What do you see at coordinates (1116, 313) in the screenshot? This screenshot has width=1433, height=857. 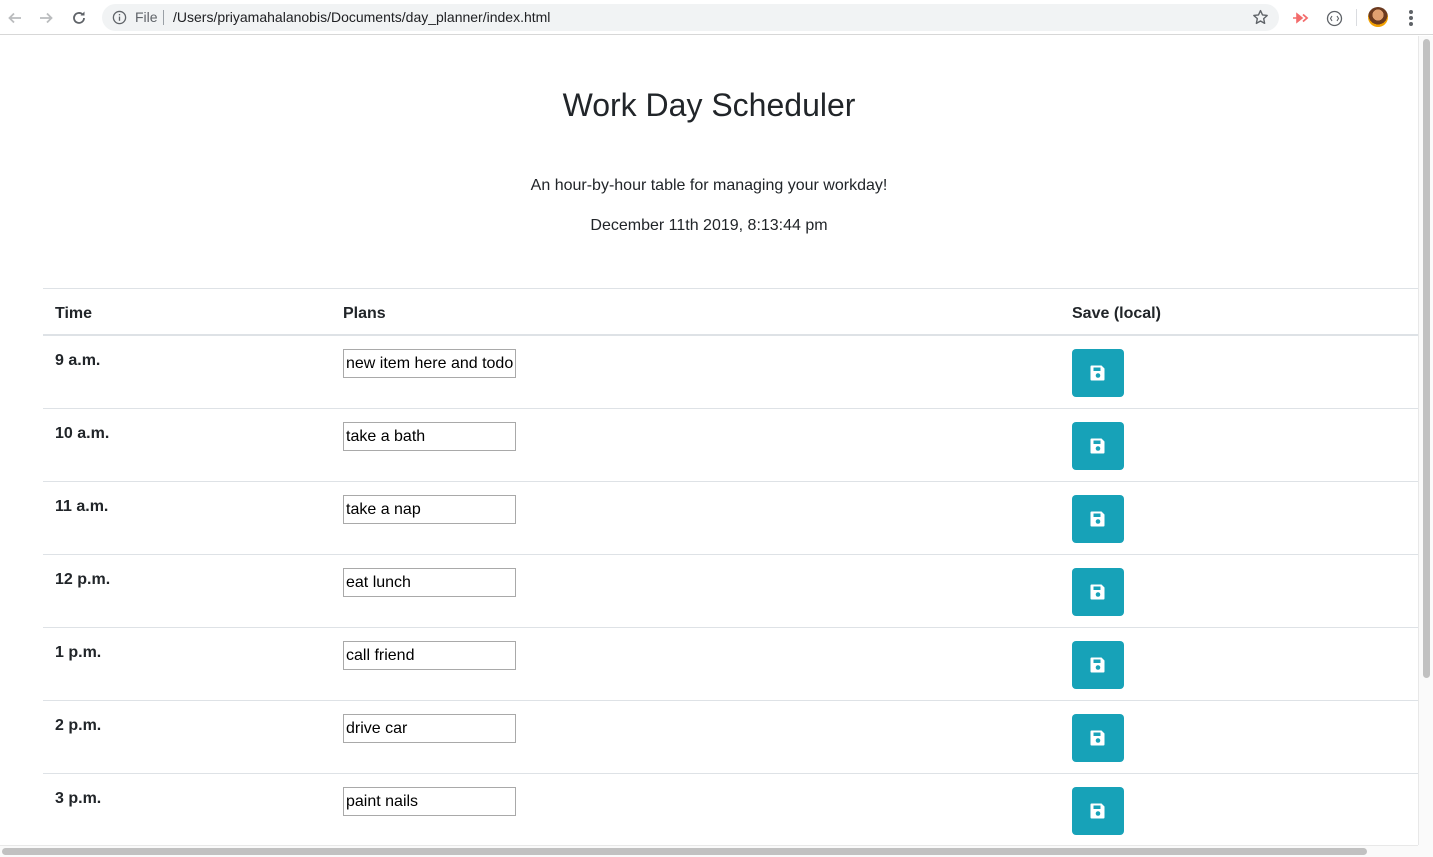 I see `header-save: Save (local)` at bounding box center [1116, 313].